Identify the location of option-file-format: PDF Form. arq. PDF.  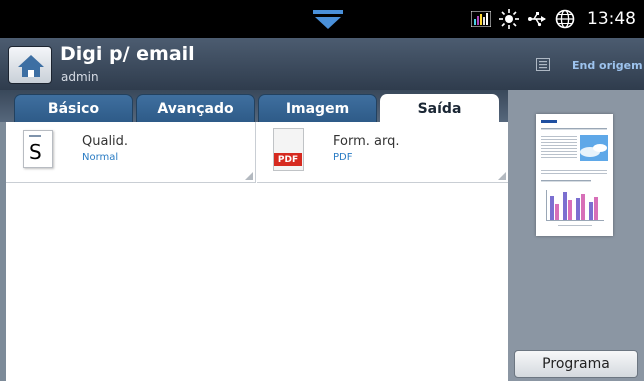
(382, 152).